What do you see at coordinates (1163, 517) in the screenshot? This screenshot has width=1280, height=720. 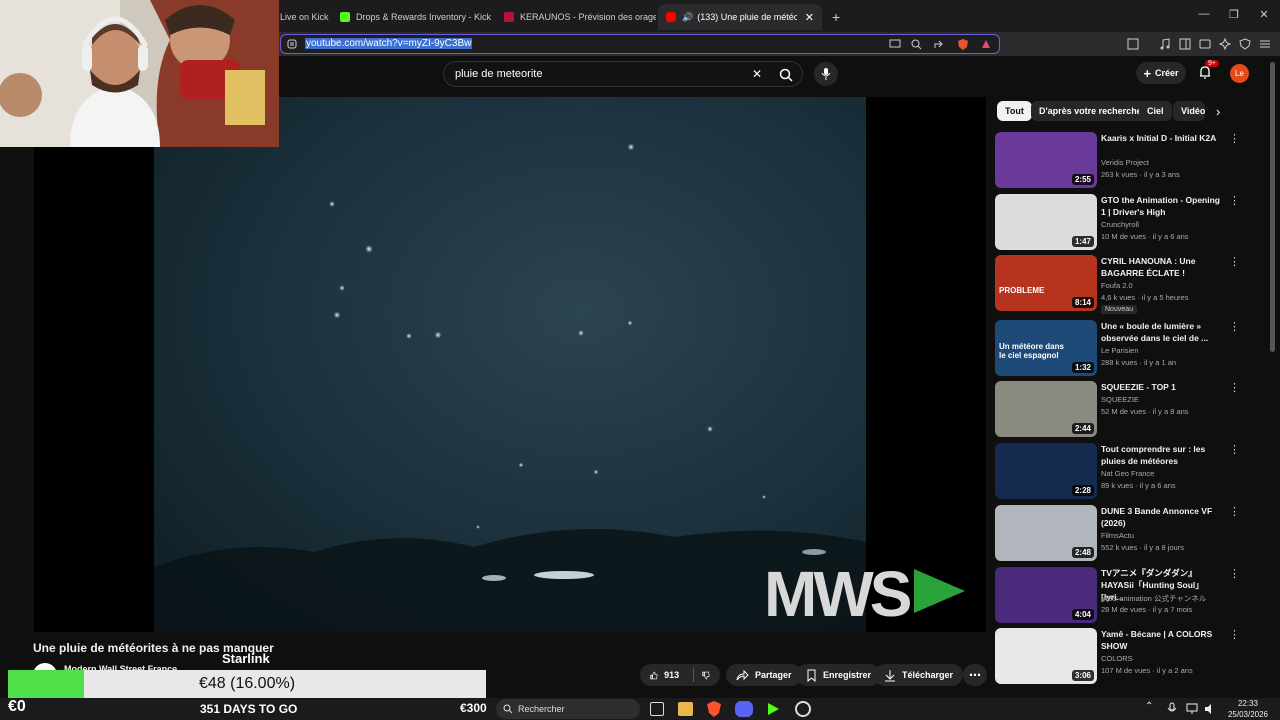 I see `video-title: DUNE 3 Bande Annonce VF (2026)` at bounding box center [1163, 517].